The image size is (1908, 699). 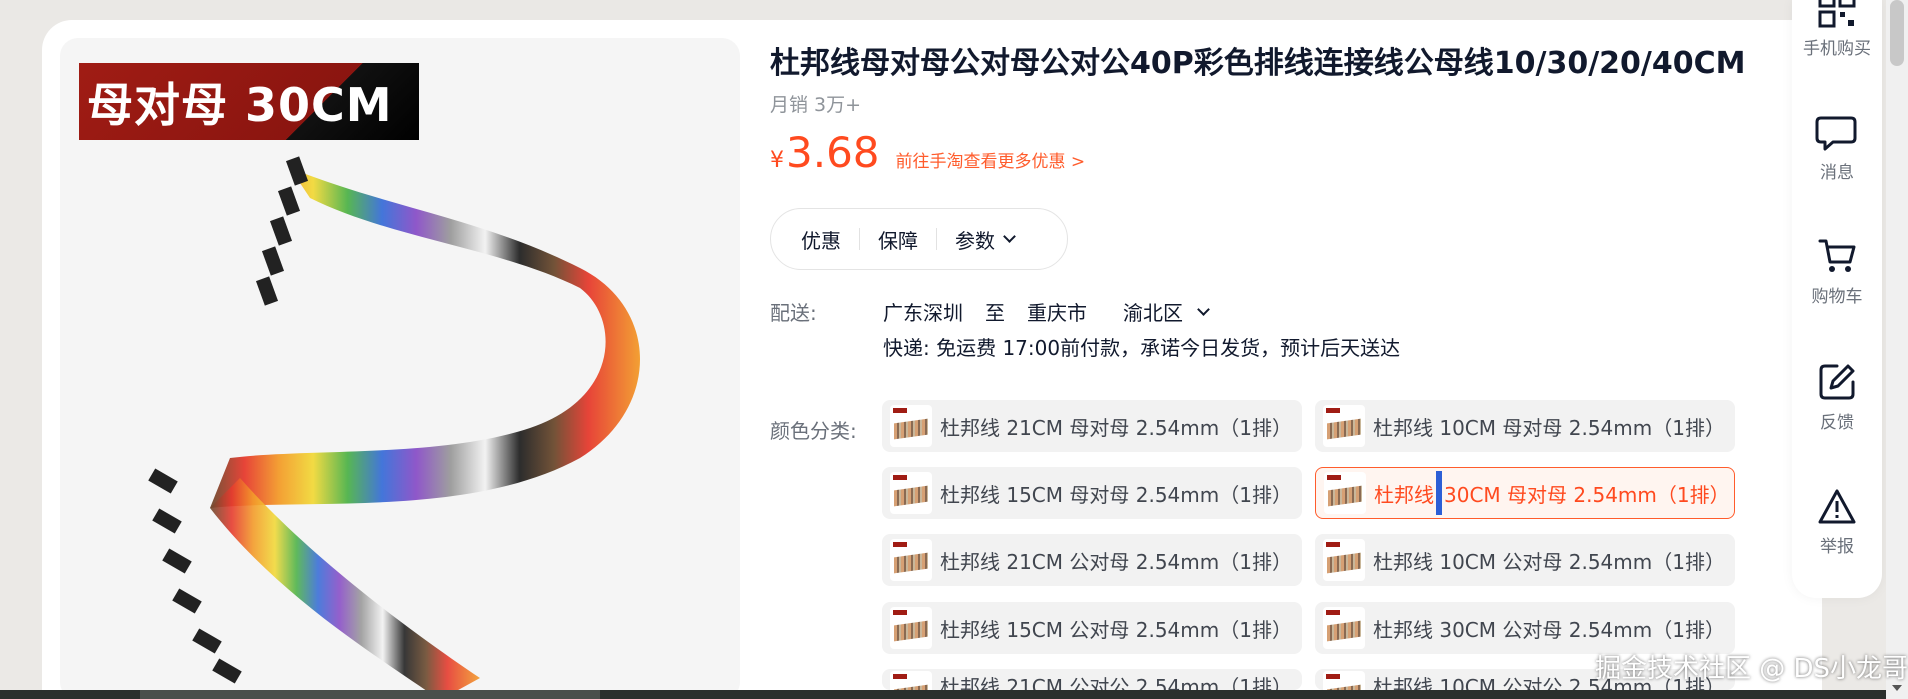 I want to click on more-discounts-link: 前往手淘查看更多优惠 >, so click(x=991, y=159).